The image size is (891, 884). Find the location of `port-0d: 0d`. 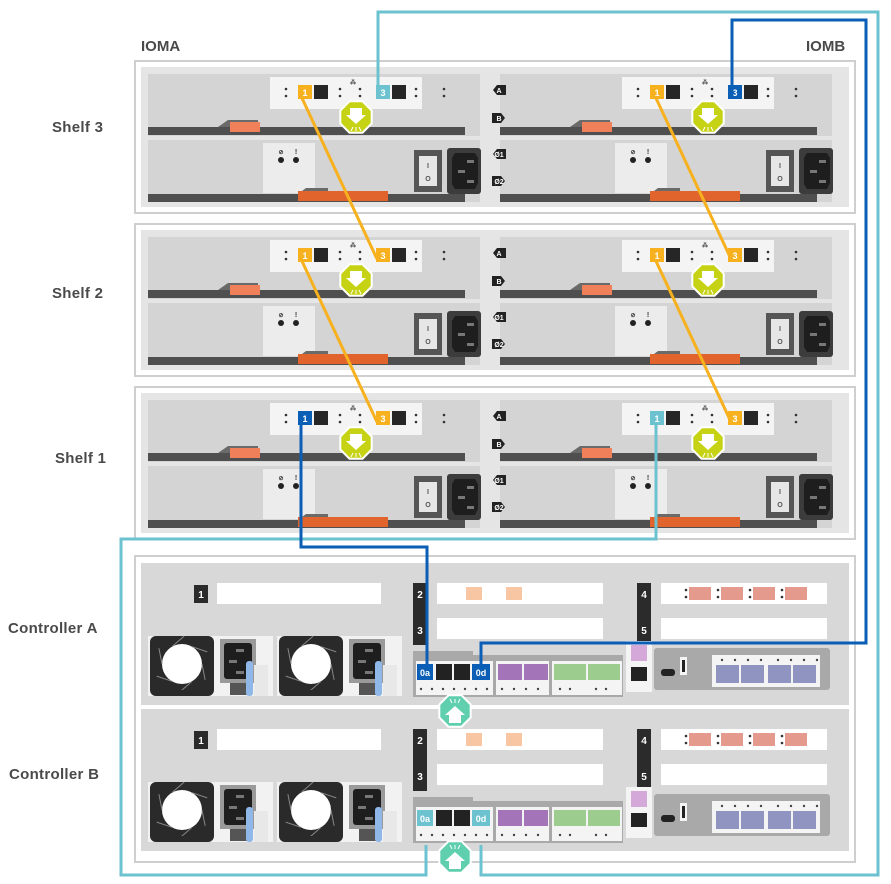

port-0d: 0d is located at coordinates (481, 818).